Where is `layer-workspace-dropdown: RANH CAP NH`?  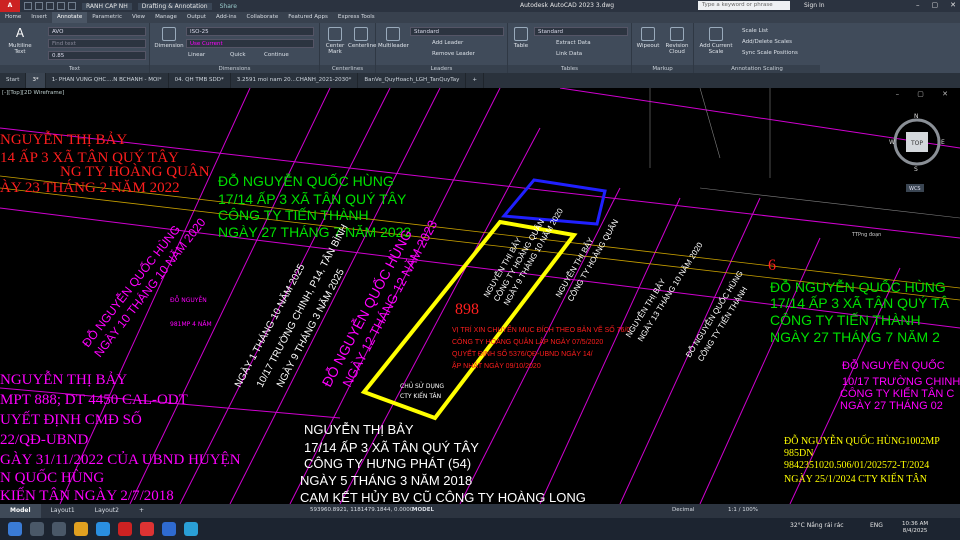
layer-workspace-dropdown: RANH CAP NH is located at coordinates (107, 6).